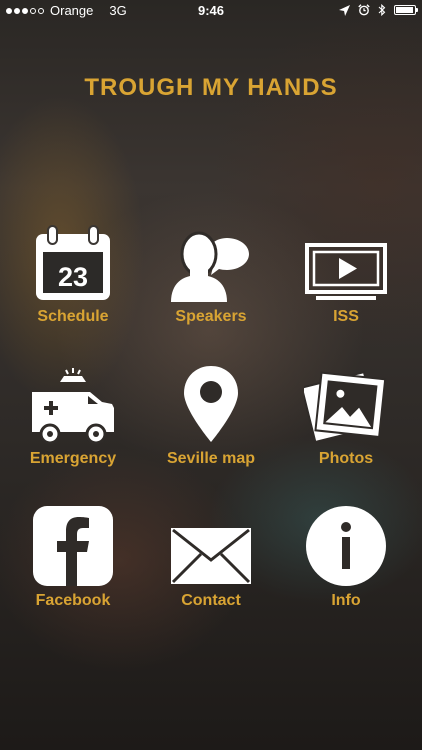 This screenshot has height=750, width=422. I want to click on battery-icon, so click(406, 10).